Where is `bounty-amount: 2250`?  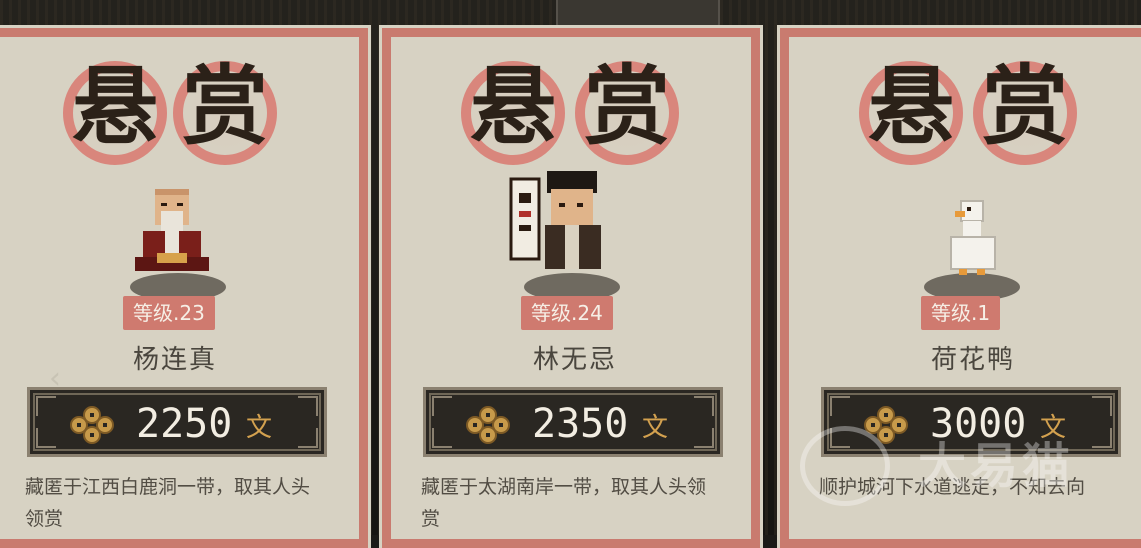 bounty-amount: 2250 is located at coordinates (184, 424).